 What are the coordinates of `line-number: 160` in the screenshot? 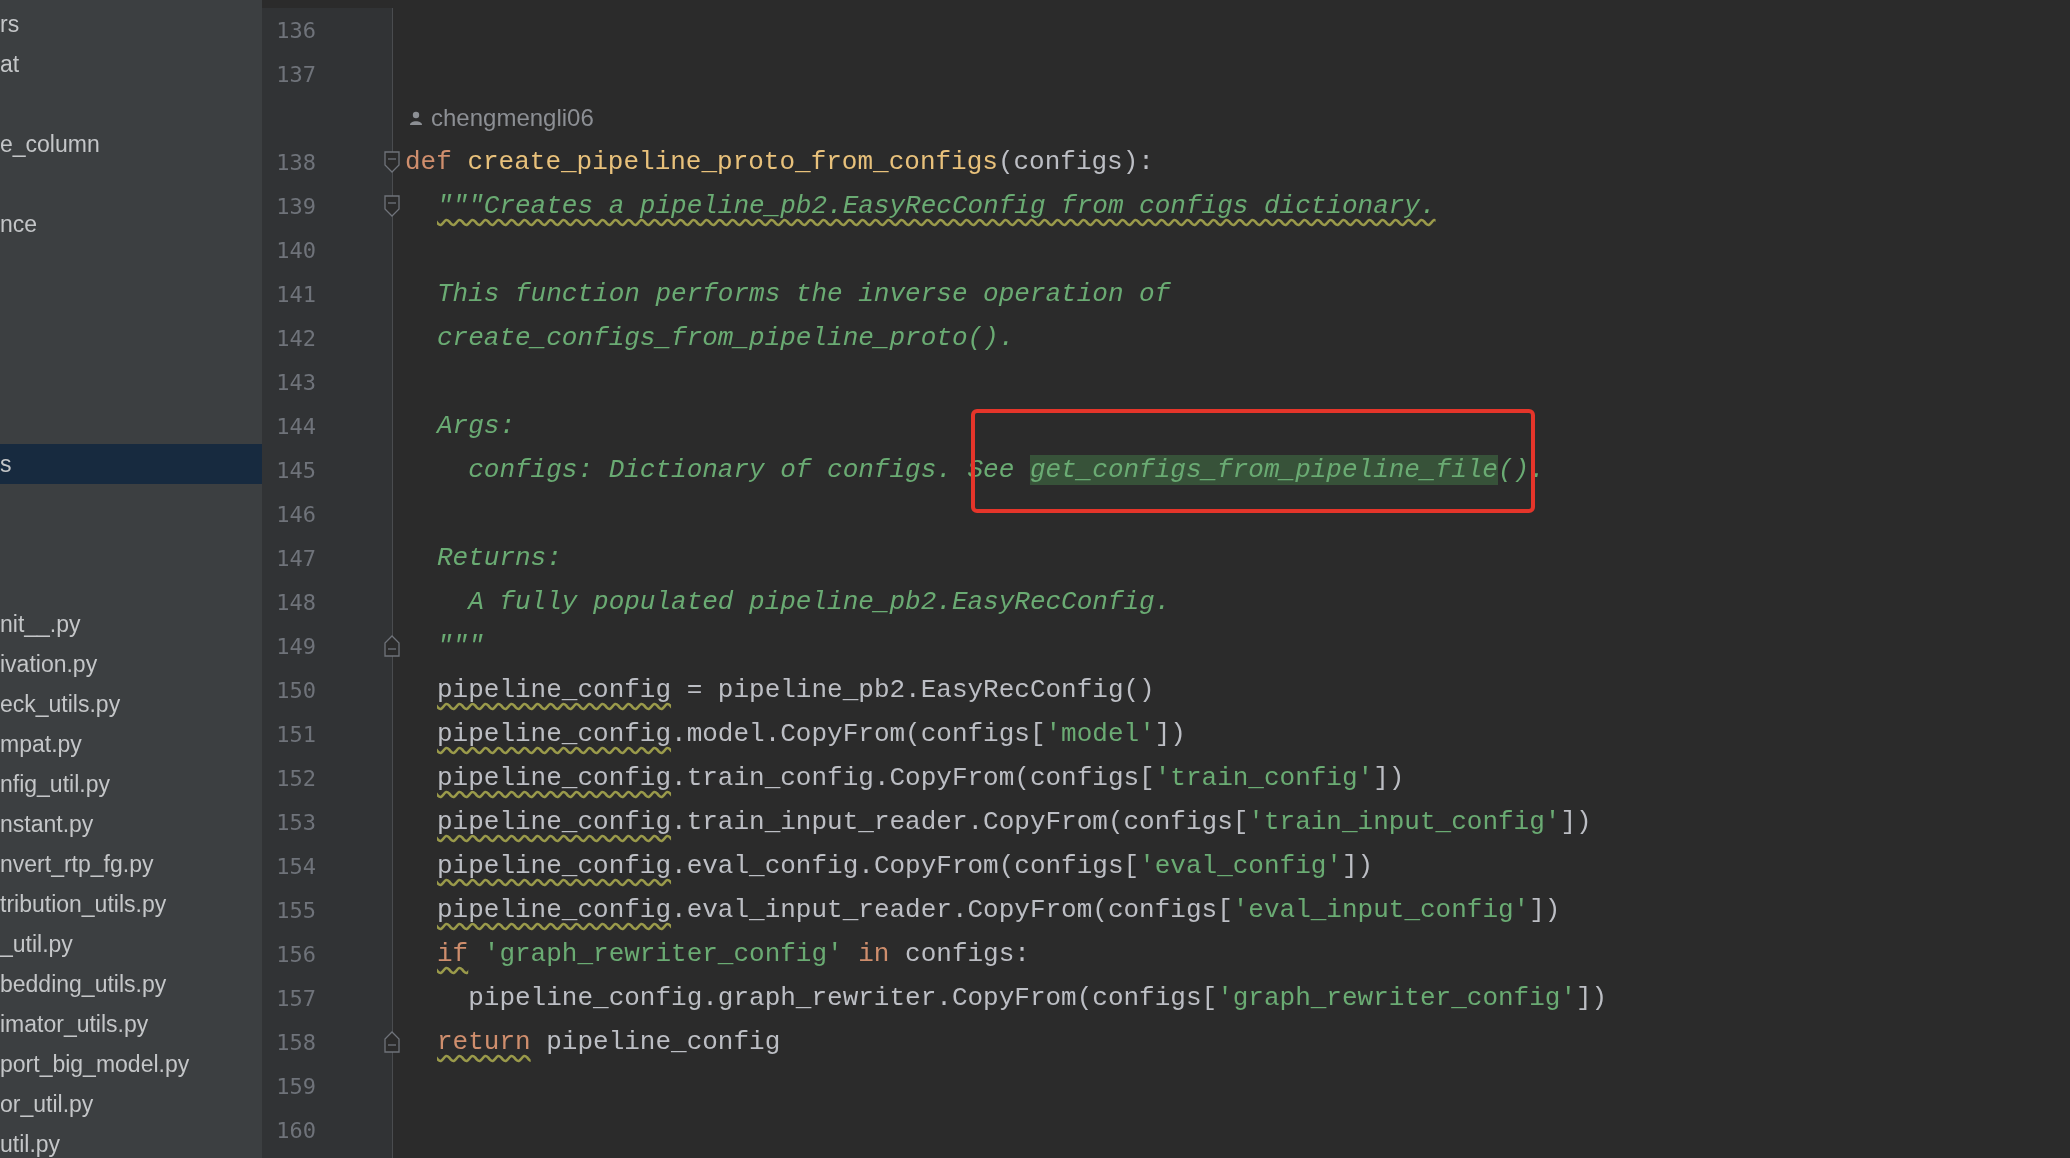 It's located at (296, 1130).